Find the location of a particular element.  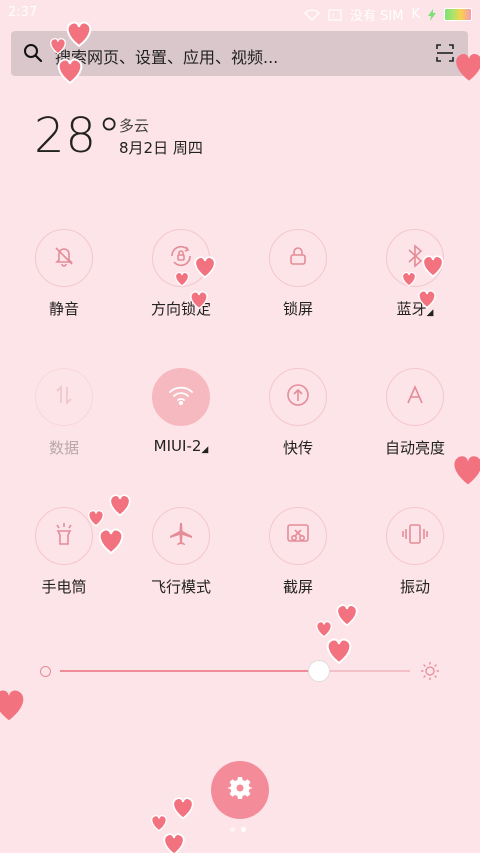

lock-icon is located at coordinates (298, 258).